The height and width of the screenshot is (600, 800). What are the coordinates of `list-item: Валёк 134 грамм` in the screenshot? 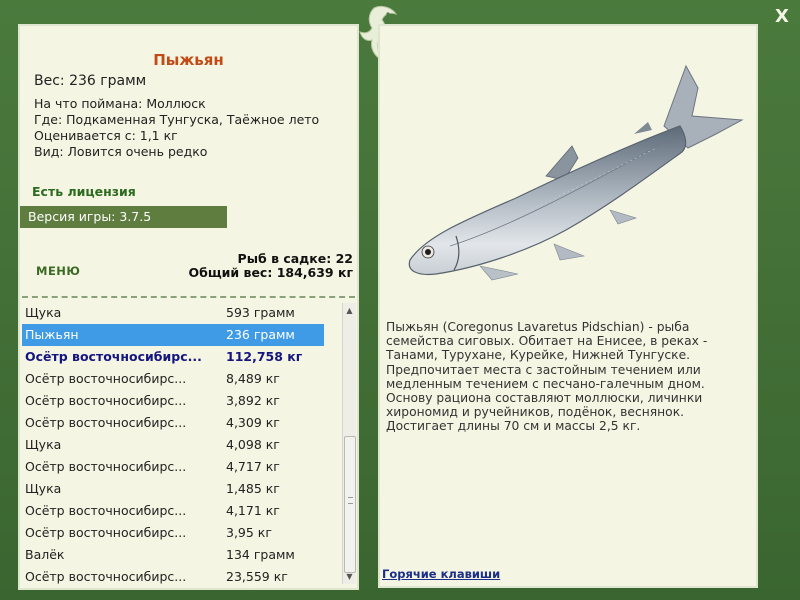 It's located at (173, 555).